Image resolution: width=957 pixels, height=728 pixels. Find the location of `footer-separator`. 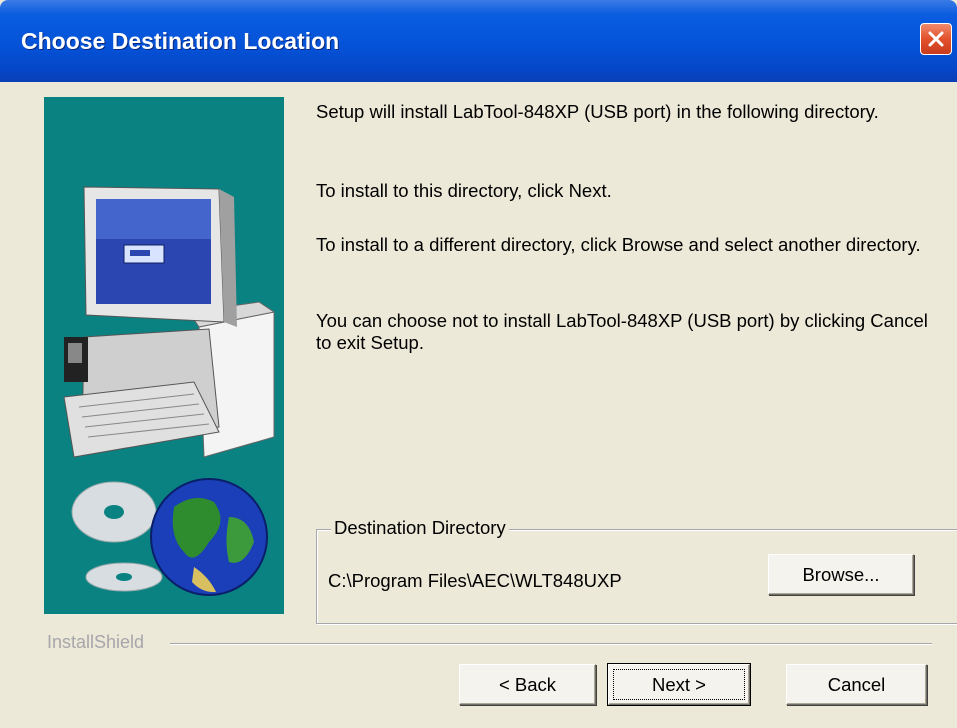

footer-separator is located at coordinates (551, 644).